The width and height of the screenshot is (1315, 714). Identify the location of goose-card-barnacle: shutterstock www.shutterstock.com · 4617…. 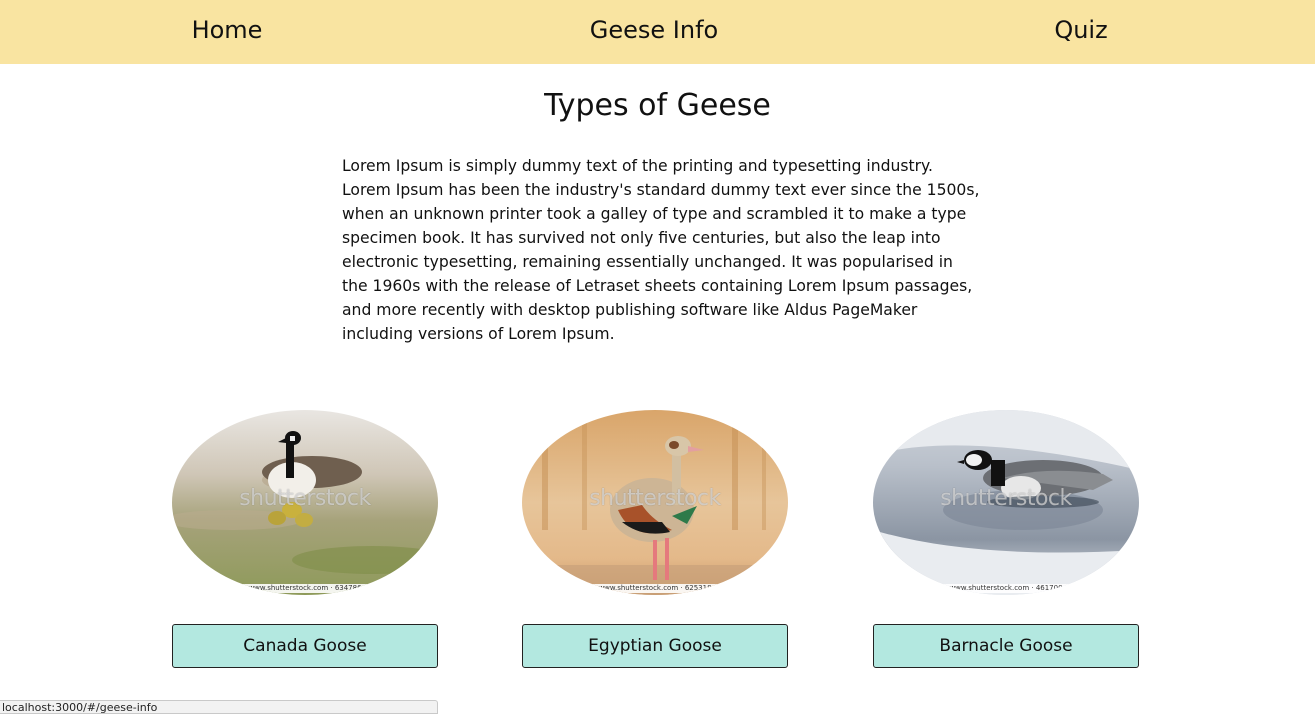
(1006, 539).